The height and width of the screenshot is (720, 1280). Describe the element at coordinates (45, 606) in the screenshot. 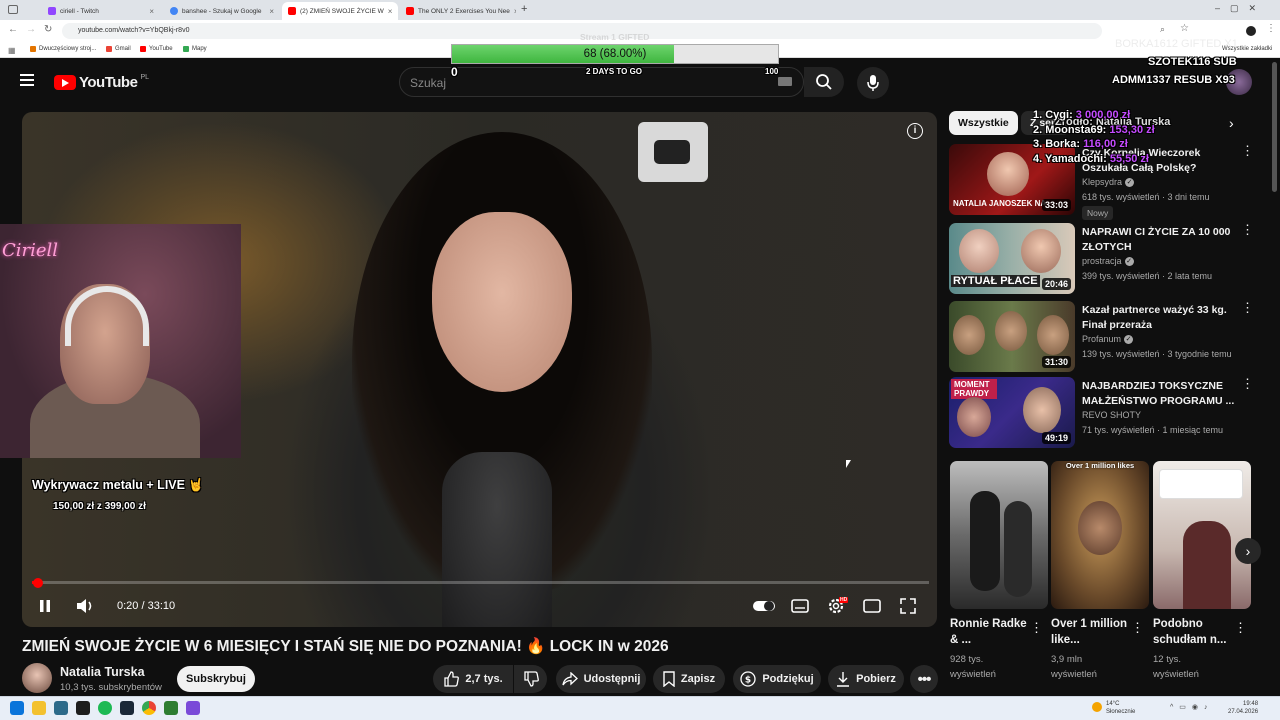

I see `pause-button` at that location.